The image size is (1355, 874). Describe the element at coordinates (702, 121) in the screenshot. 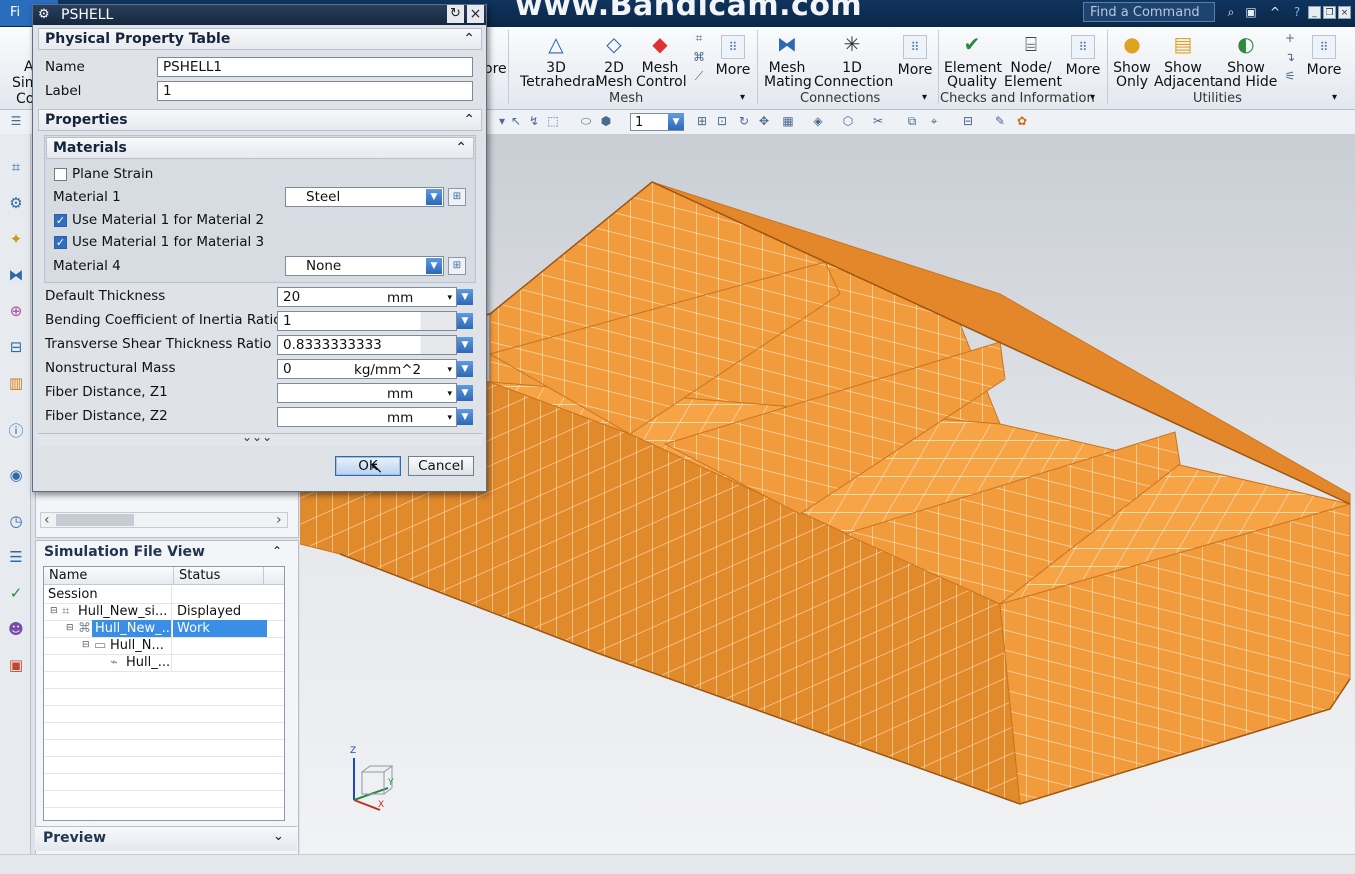

I see `fit-icon: ⊞` at that location.